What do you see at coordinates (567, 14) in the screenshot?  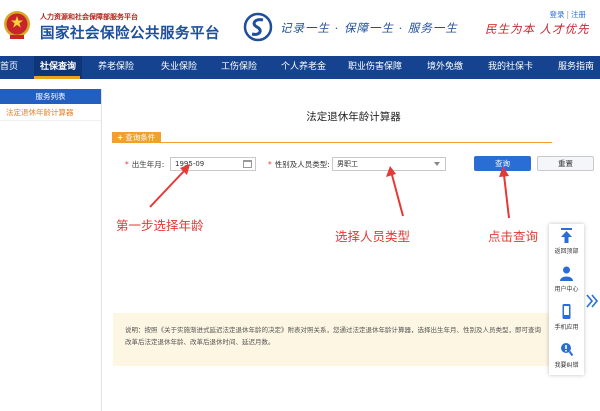 I see `auth-links: 登录 | 注册` at bounding box center [567, 14].